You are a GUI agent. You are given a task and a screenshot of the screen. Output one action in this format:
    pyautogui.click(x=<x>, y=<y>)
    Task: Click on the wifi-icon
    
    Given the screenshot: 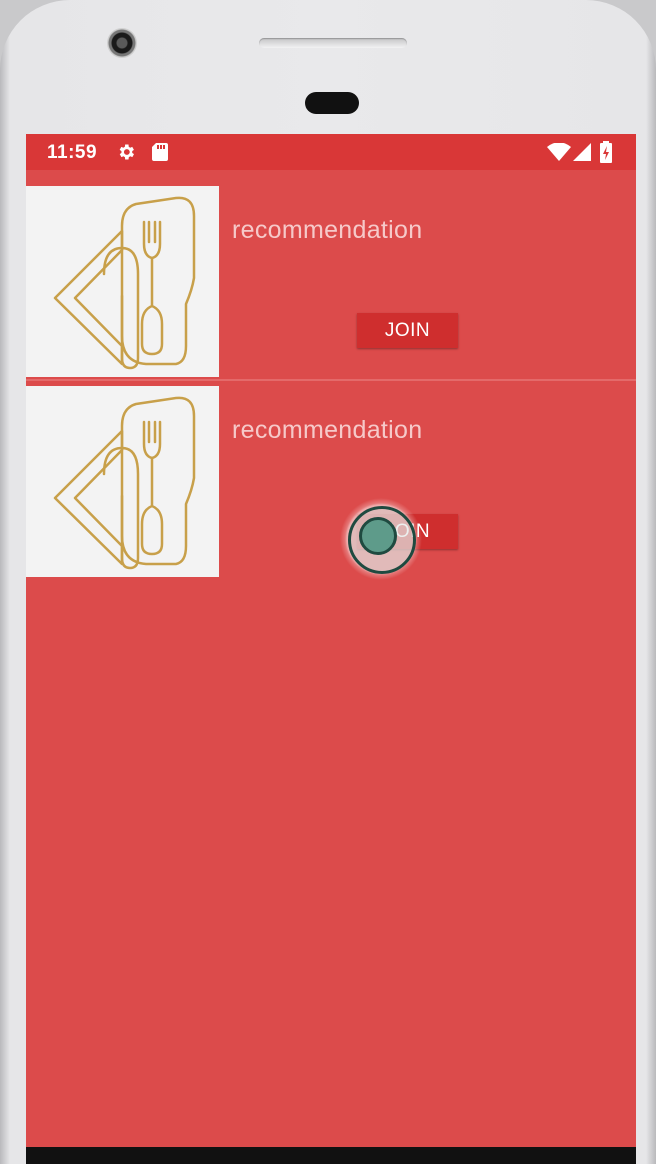 What is the action you would take?
    pyautogui.click(x=559, y=154)
    